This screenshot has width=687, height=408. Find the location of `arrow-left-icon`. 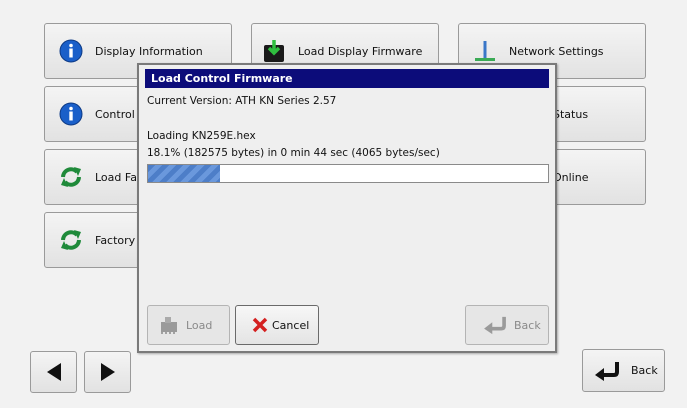

arrow-left-icon is located at coordinates (53, 372).